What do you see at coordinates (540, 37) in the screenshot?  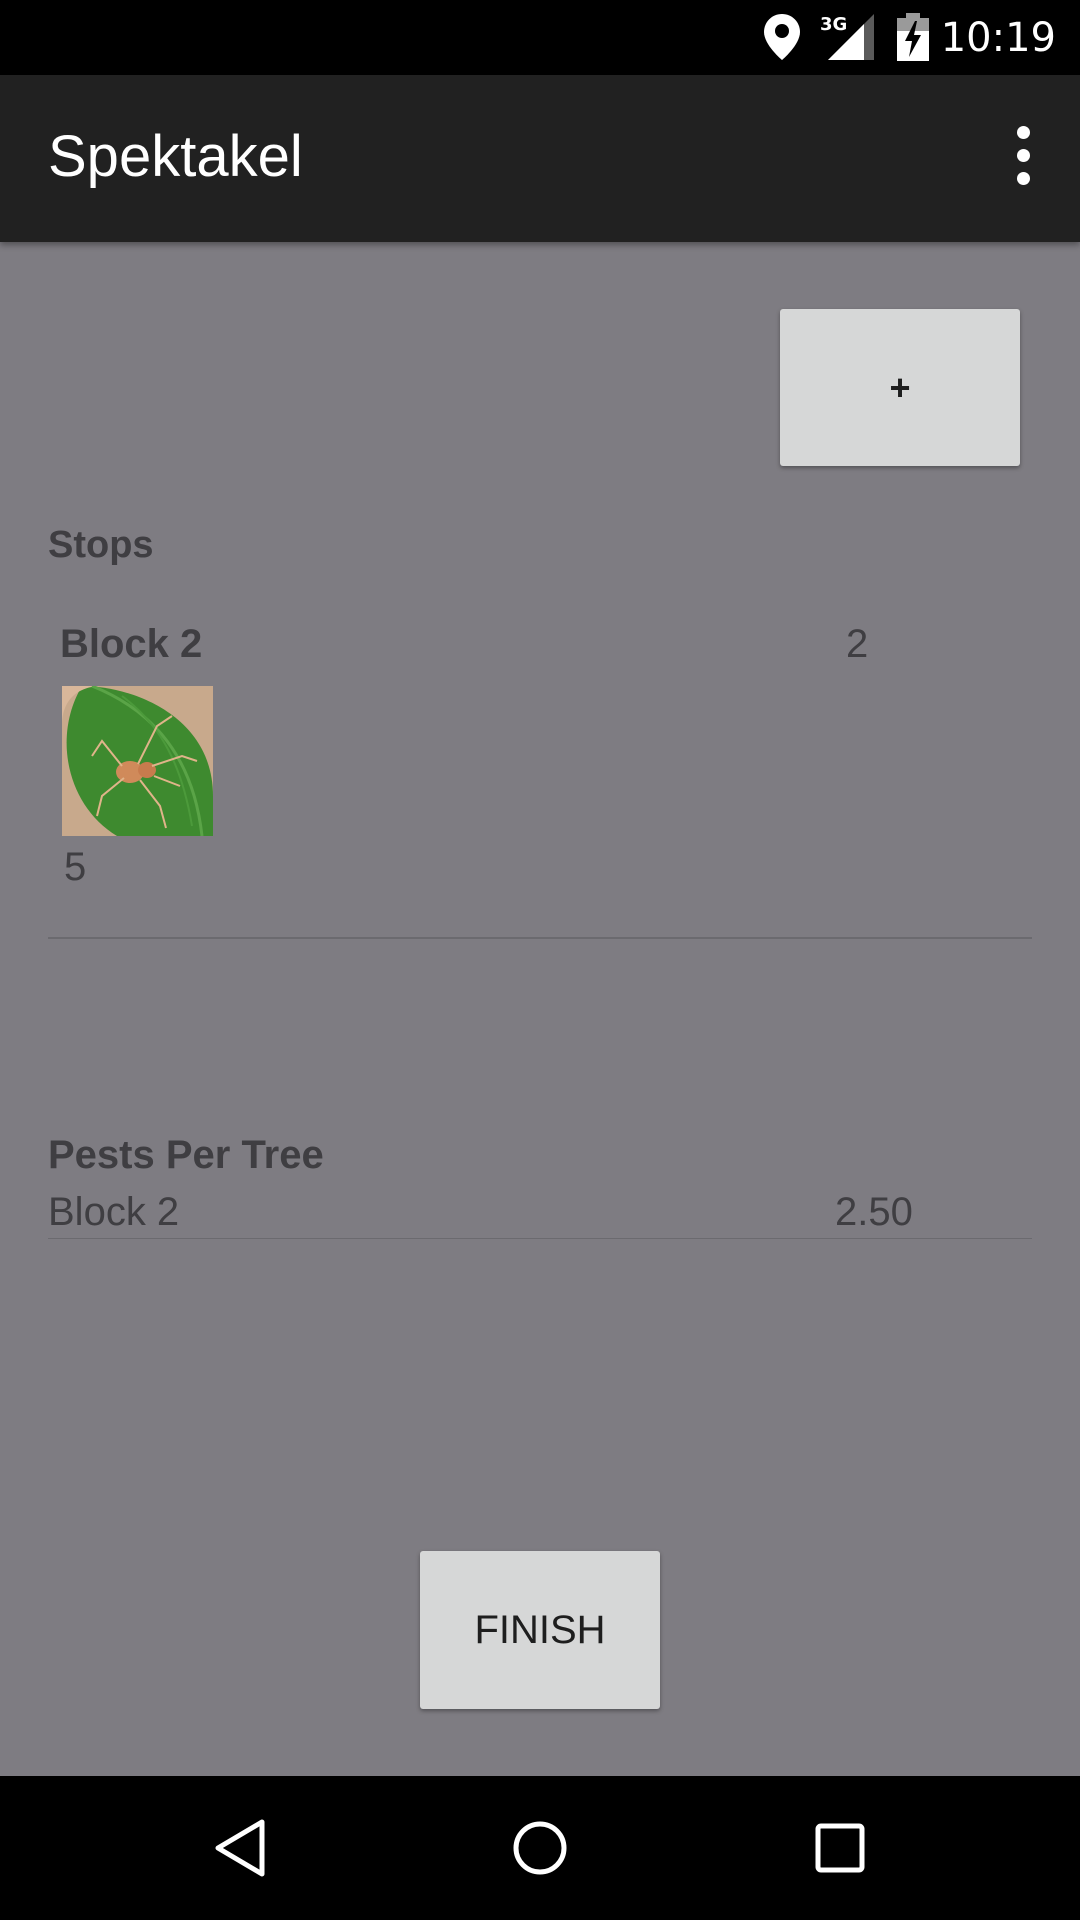 I see `status-bar: 3G 10:19` at bounding box center [540, 37].